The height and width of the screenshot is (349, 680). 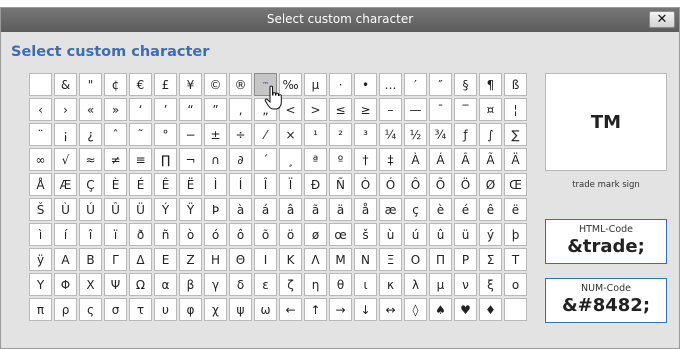 I want to click on character-cell: ú, so click(x=415, y=234).